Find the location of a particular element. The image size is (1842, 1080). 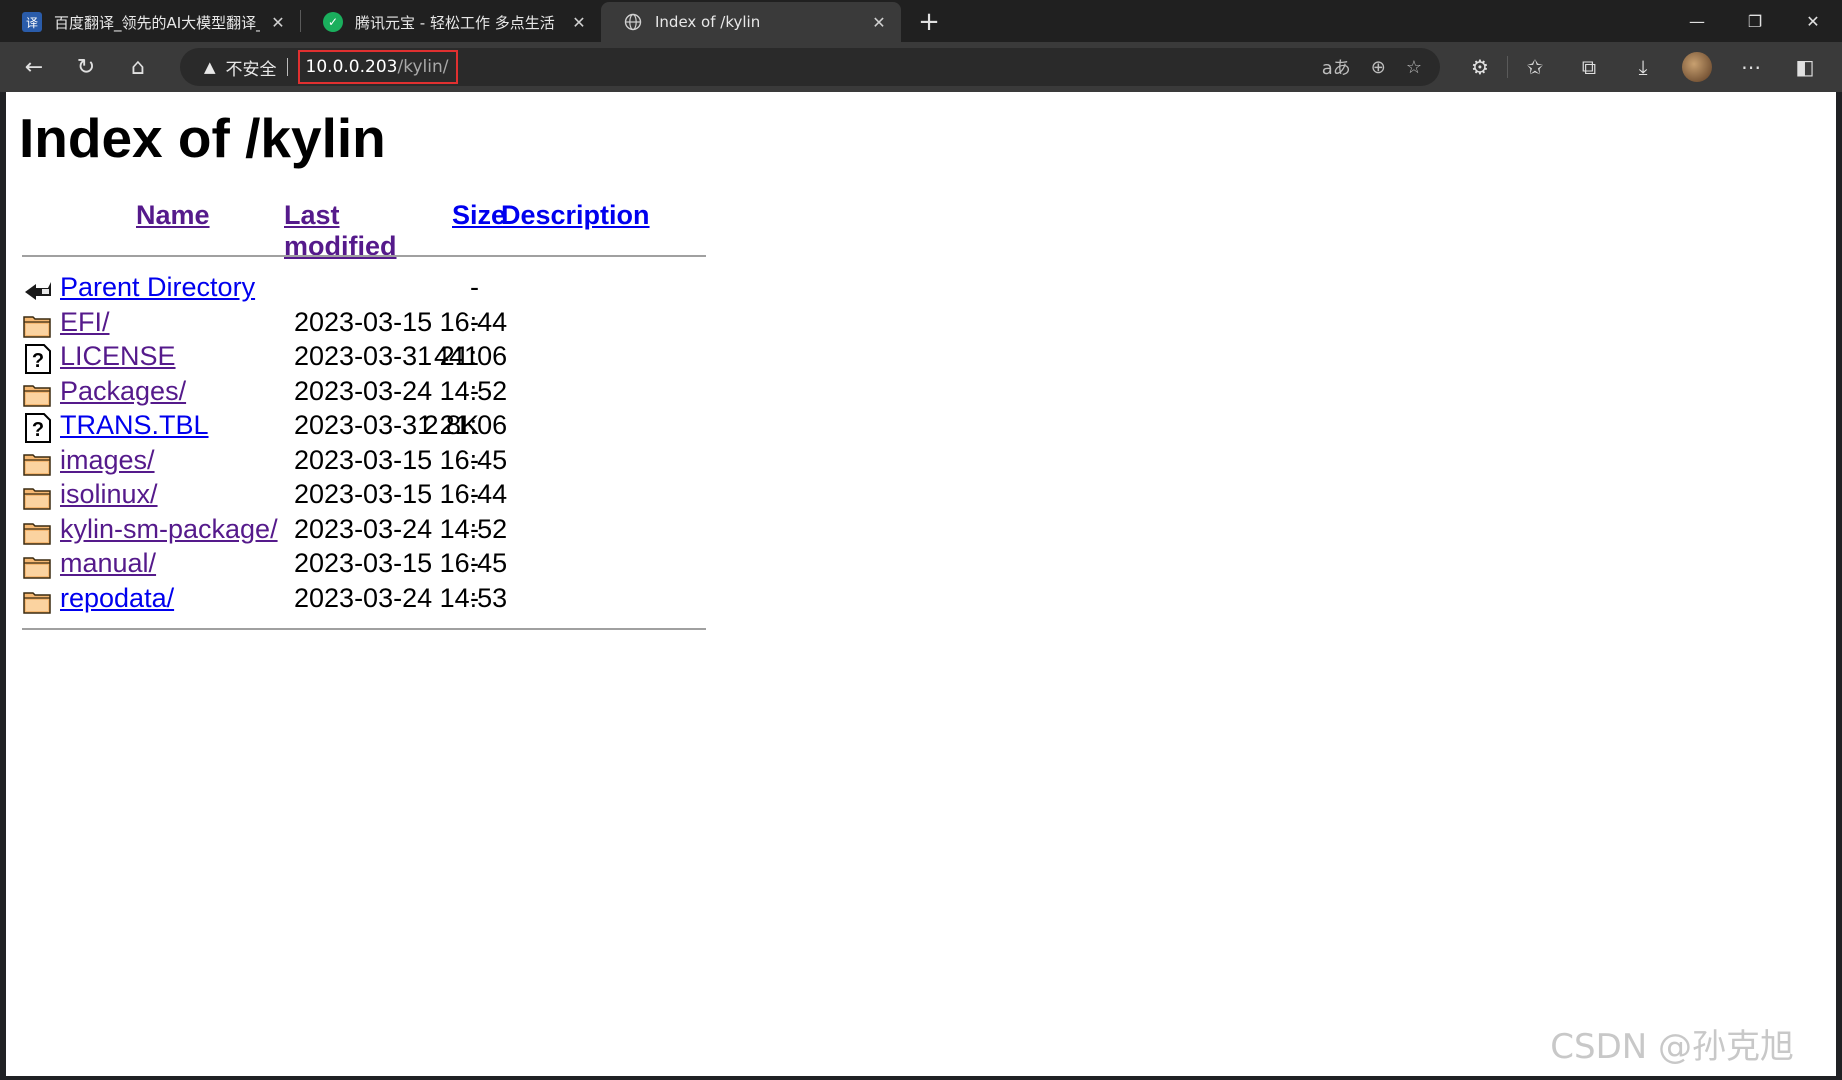

footer-divider is located at coordinates (364, 629).